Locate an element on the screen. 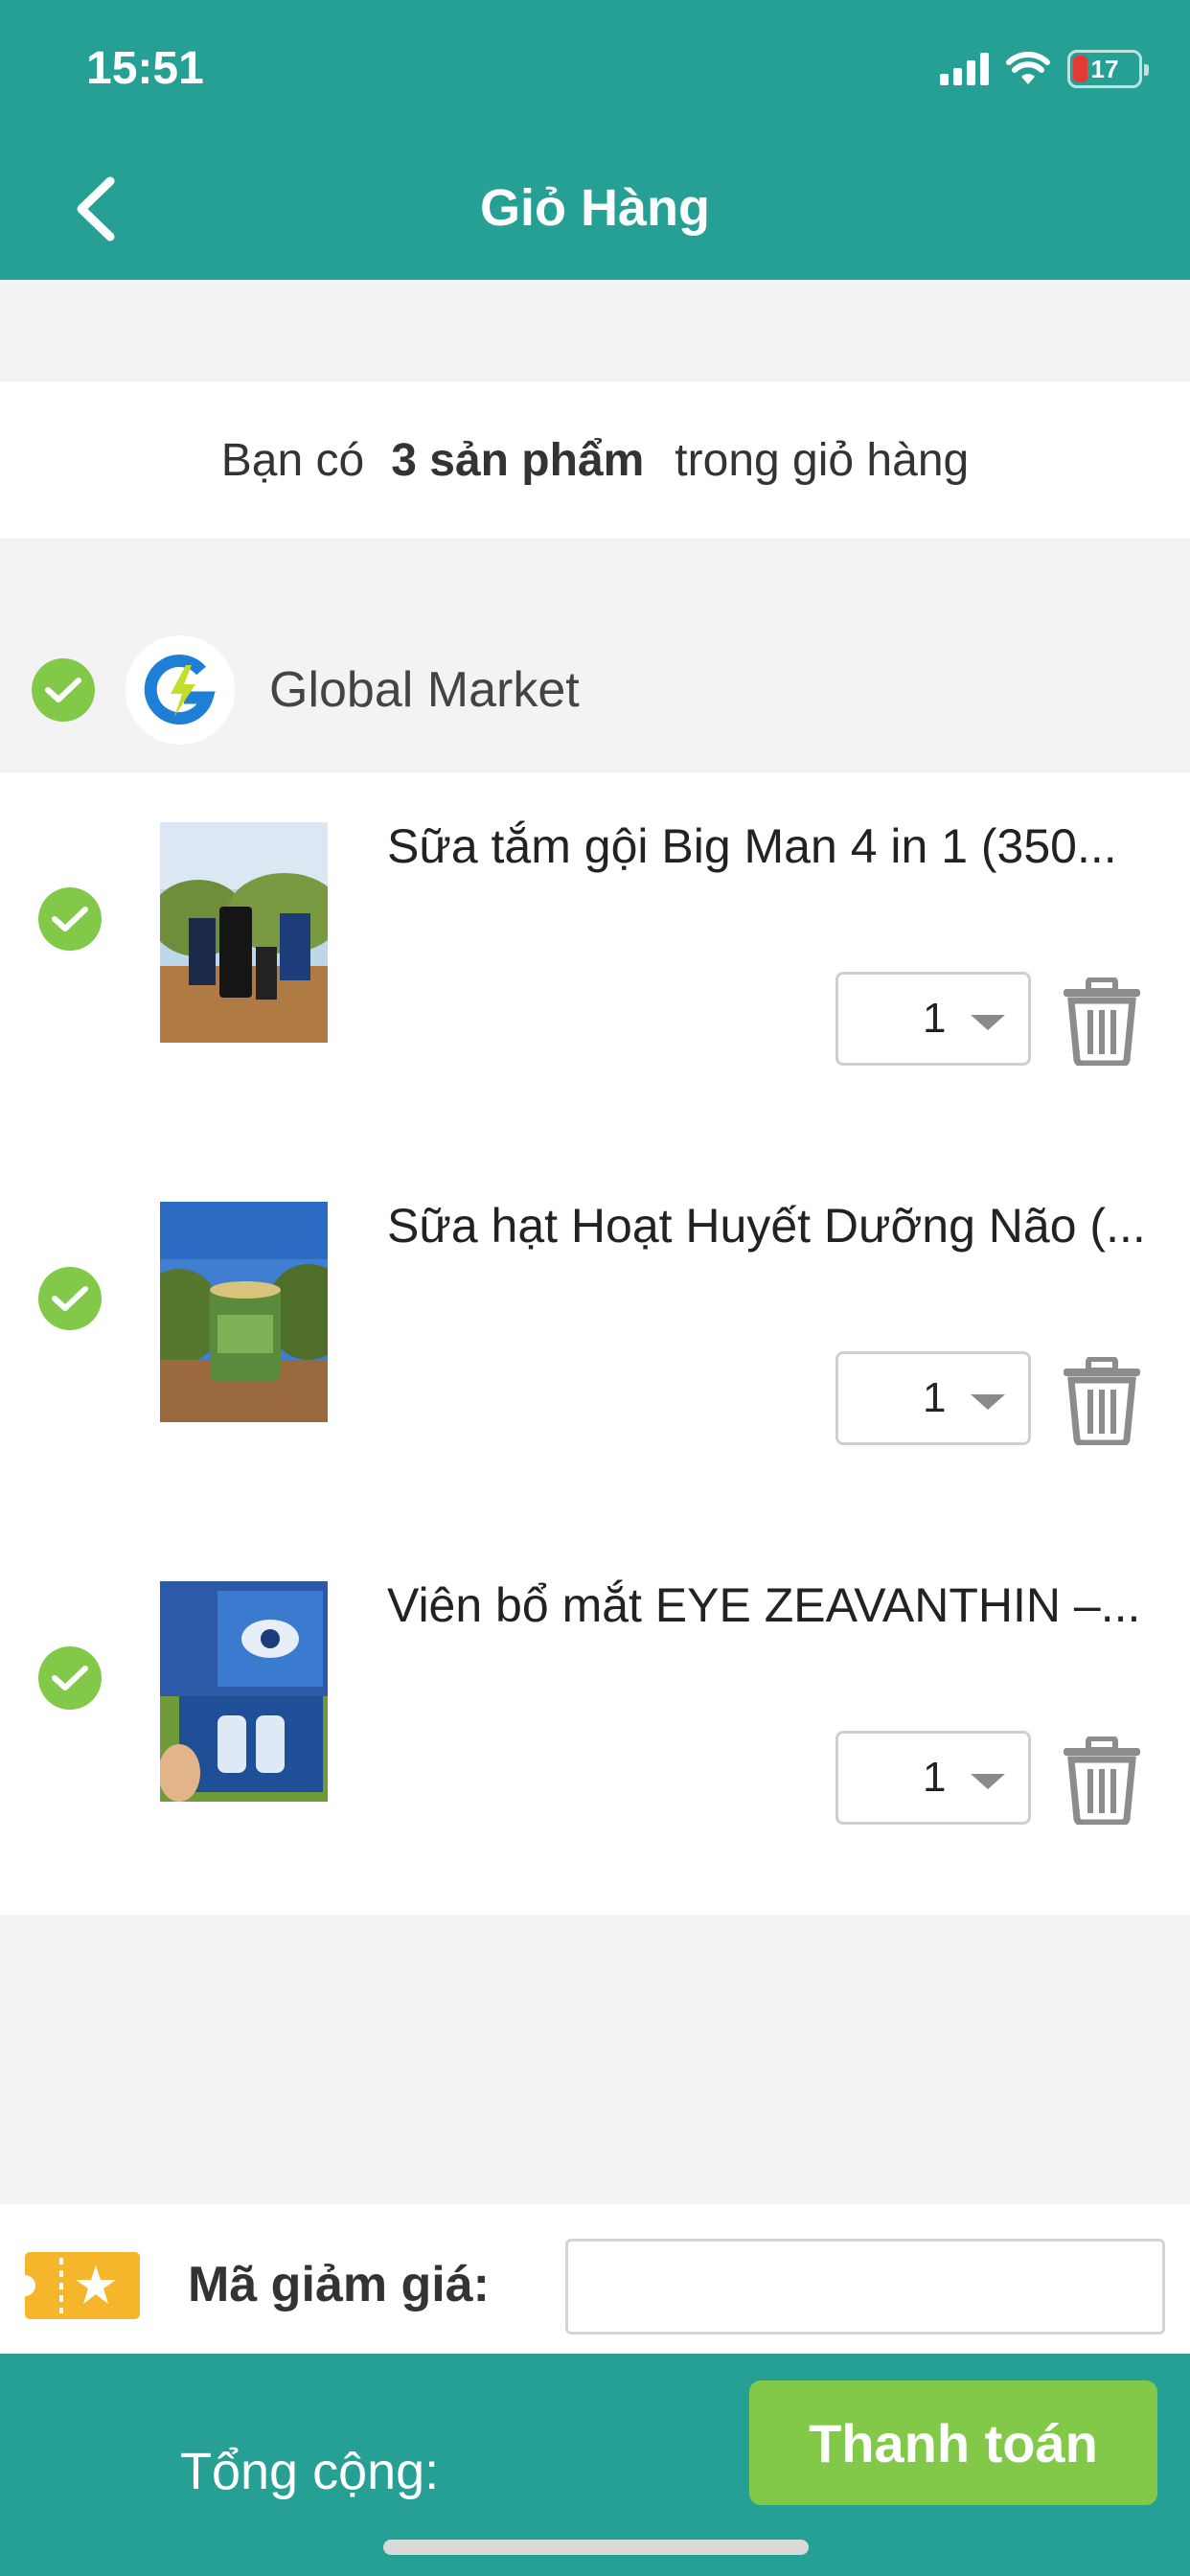 This screenshot has width=1190, height=2576. shop-logo is located at coordinates (181, 690).